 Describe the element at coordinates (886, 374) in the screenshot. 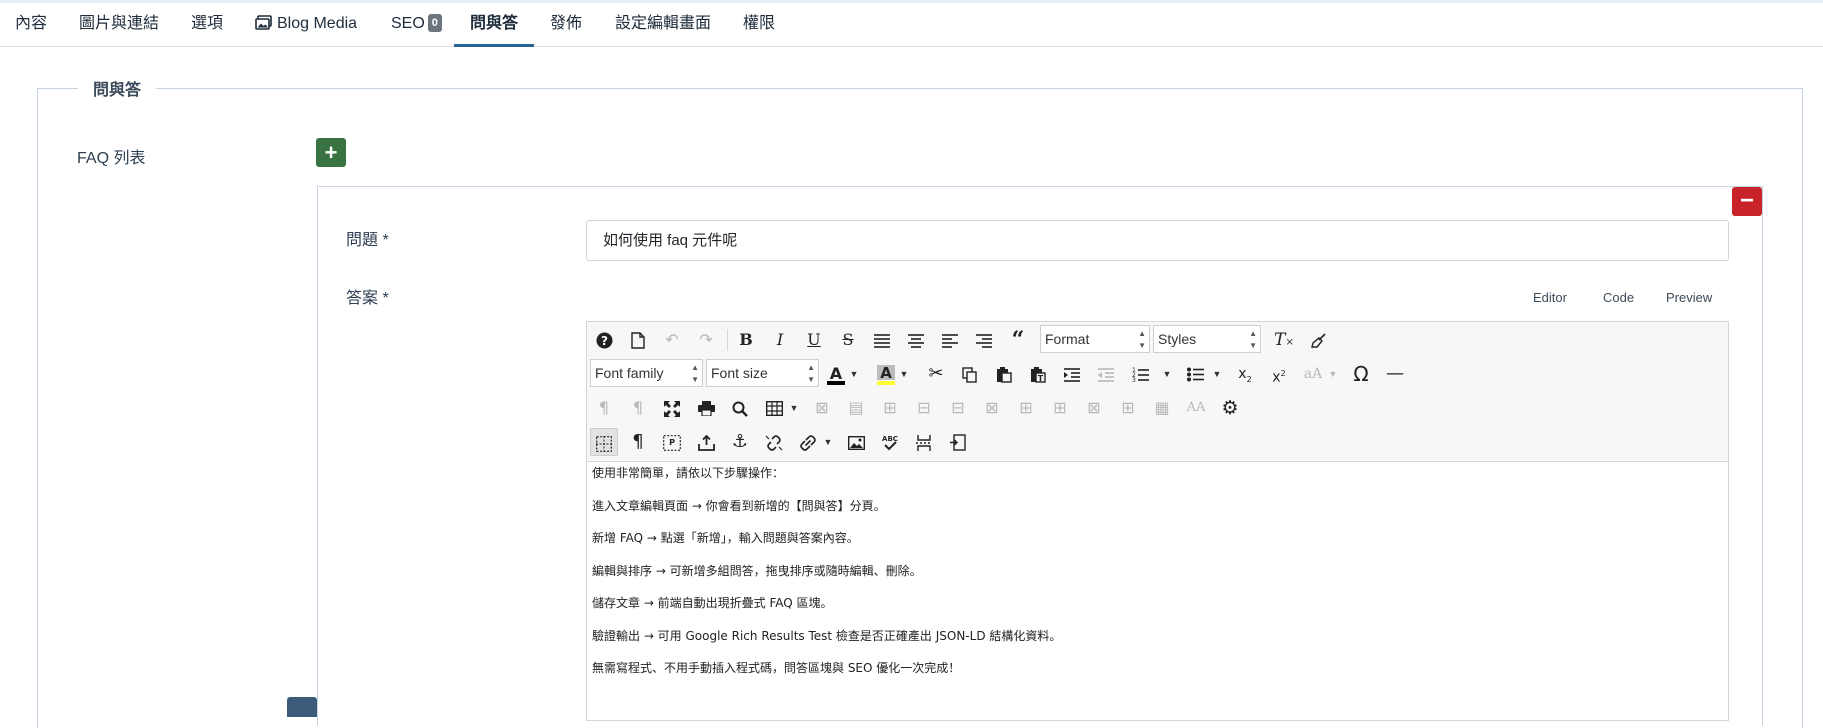

I see `highlight-color-icon: A` at that location.